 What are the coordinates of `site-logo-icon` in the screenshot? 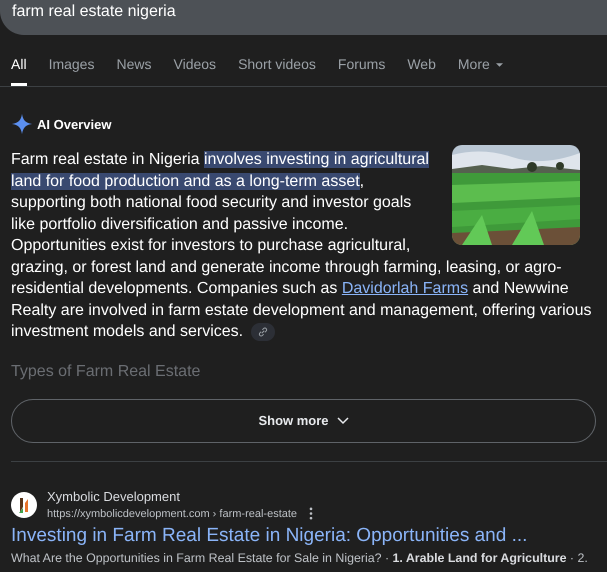 It's located at (24, 505).